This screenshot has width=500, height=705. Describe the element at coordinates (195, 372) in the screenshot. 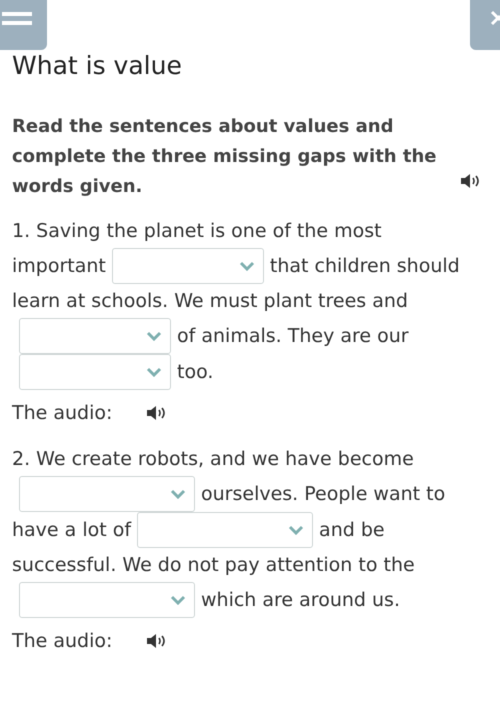

I see `sentence-text: too.` at that location.